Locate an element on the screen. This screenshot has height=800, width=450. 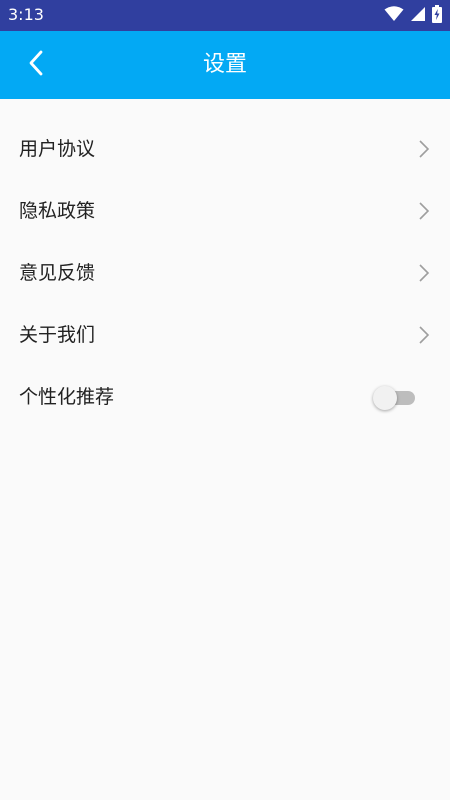
chevron-left-icon is located at coordinates (36, 65).